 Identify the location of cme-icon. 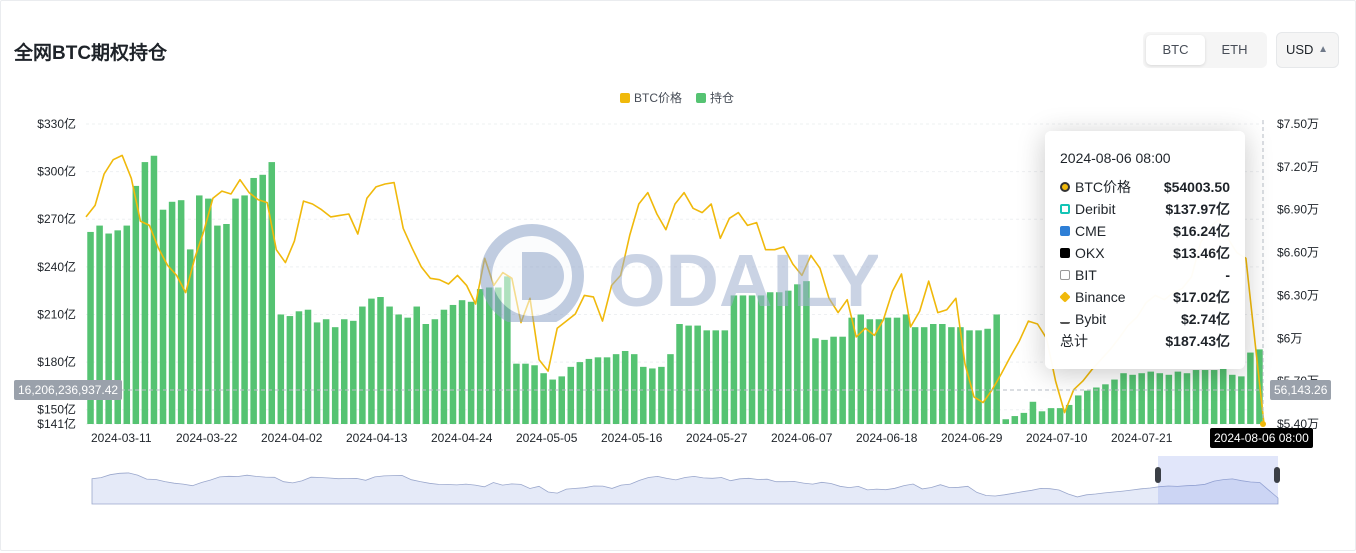
(1065, 231).